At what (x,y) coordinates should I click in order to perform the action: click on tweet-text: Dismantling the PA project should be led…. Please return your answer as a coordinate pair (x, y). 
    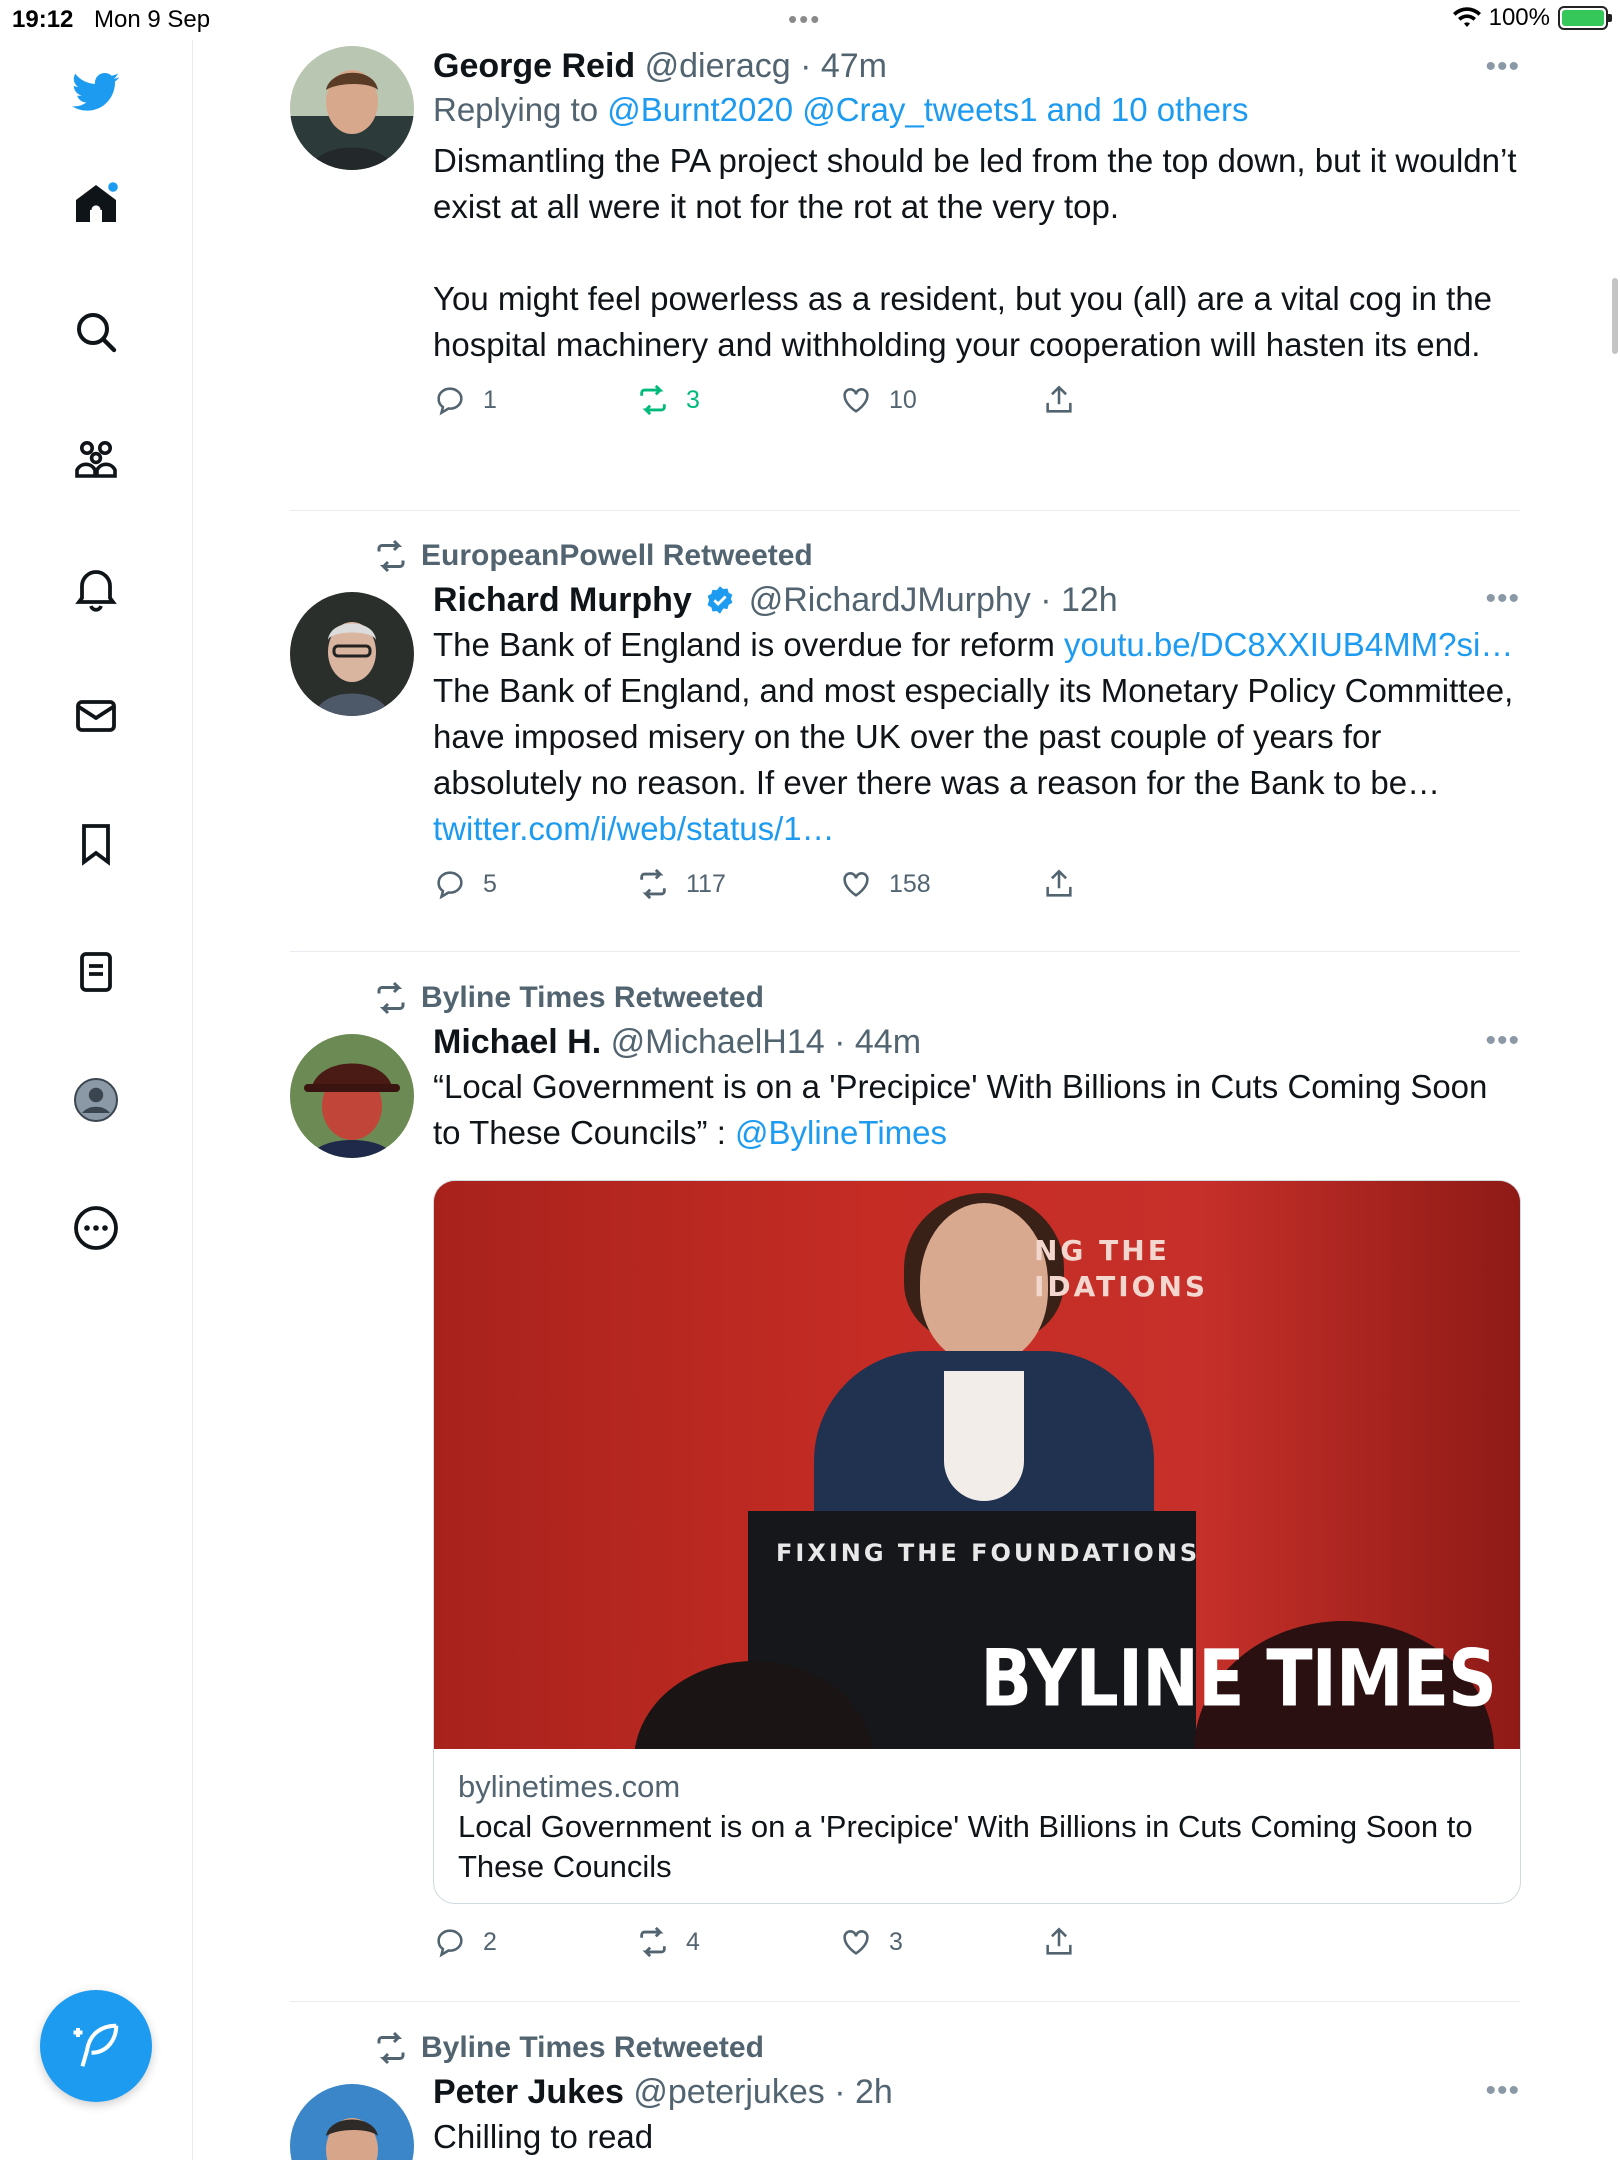
    Looking at the image, I should click on (977, 253).